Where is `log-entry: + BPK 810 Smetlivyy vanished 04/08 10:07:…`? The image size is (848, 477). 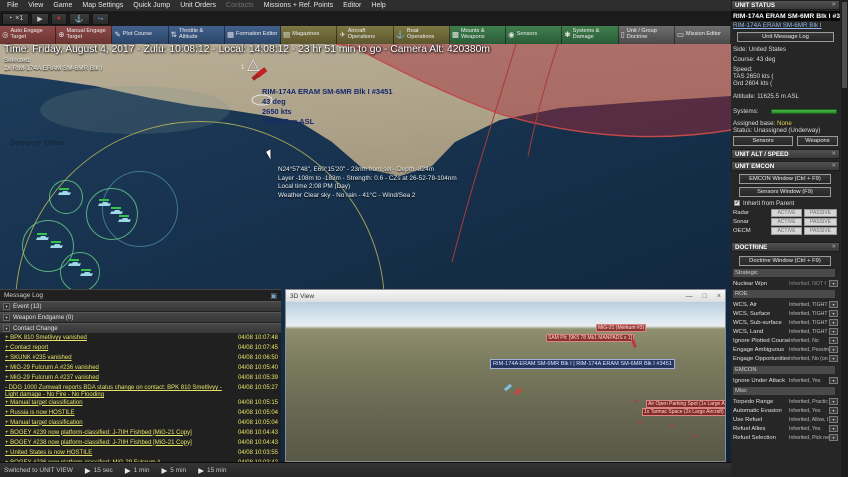
log-entry: + BPK 810 Smetlivyy vanished 04/08 10:07:… is located at coordinates (140, 339).